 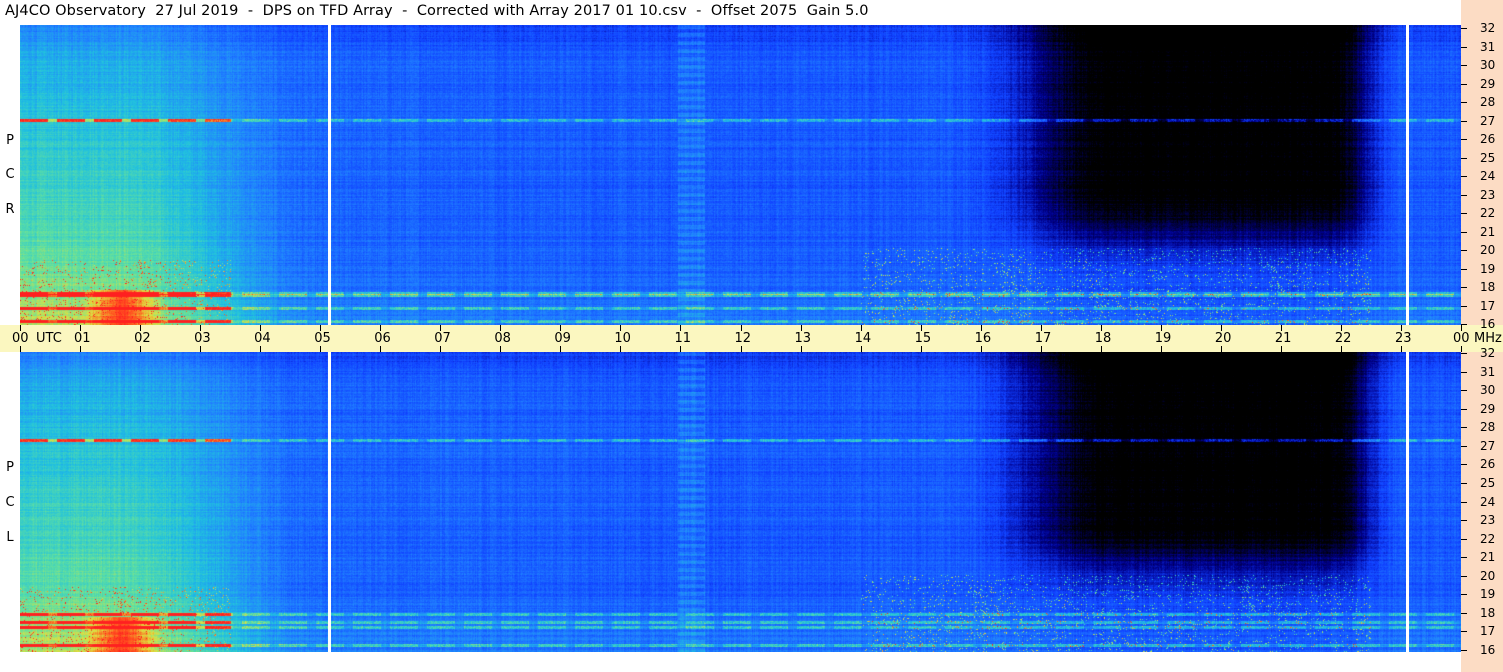 I want to click on rcp-letter-r: R, so click(x=10, y=209).